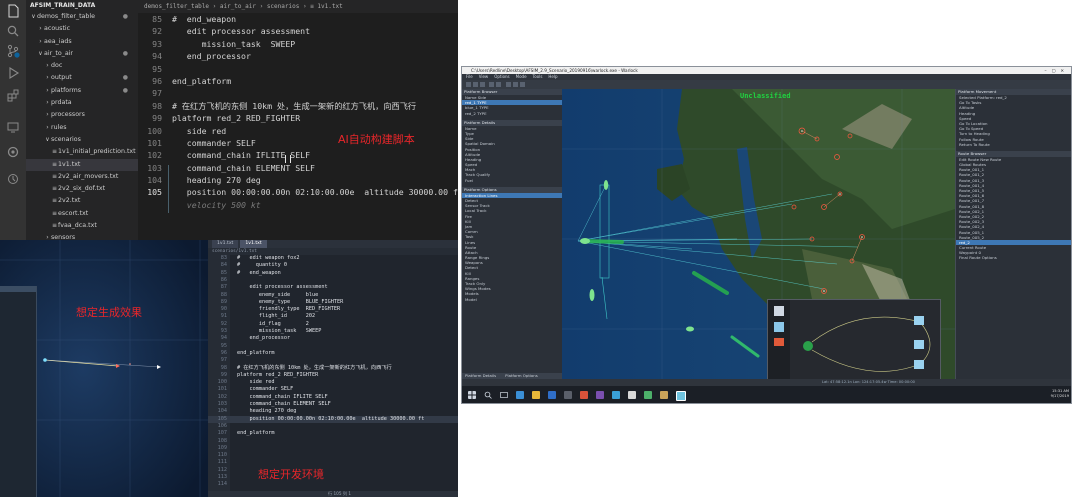 Image resolution: width=1080 pixels, height=497 pixels. I want to click on panel-row: Final Route Options, so click(1013, 257).